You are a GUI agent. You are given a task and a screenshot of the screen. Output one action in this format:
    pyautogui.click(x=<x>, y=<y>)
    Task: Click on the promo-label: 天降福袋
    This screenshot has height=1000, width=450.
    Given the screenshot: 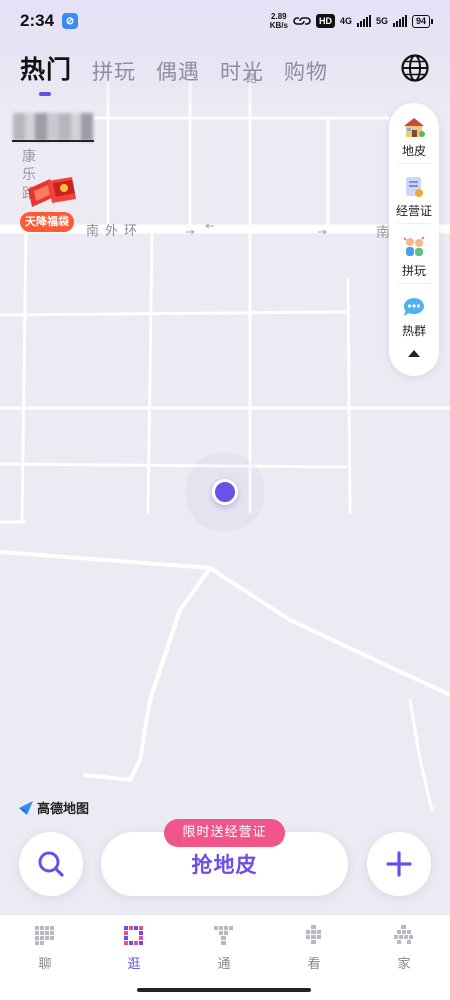 What is the action you would take?
    pyautogui.click(x=47, y=222)
    